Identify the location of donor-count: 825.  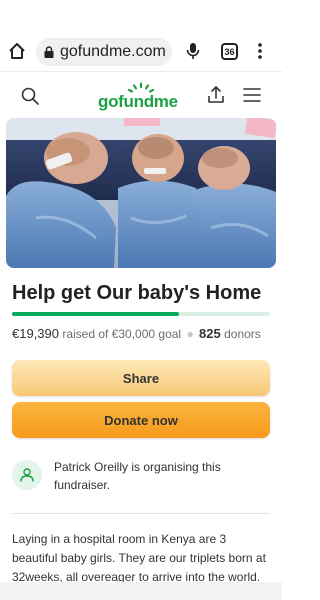
(210, 333).